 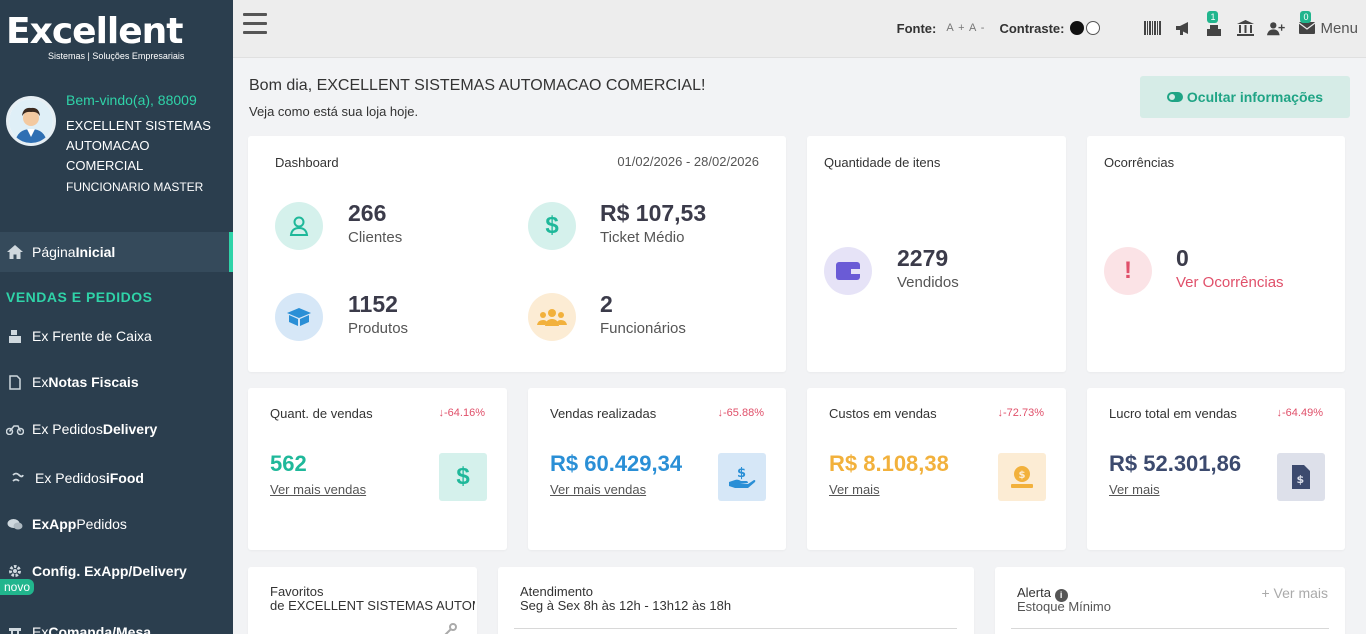 I want to click on occurrences-value: 0, so click(x=1182, y=258).